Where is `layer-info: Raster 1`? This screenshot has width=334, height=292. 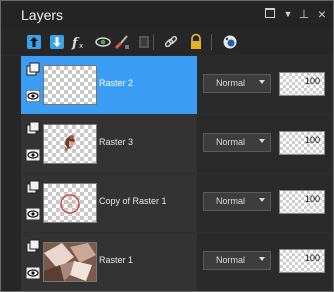 layer-info: Raster 1 is located at coordinates (109, 262).